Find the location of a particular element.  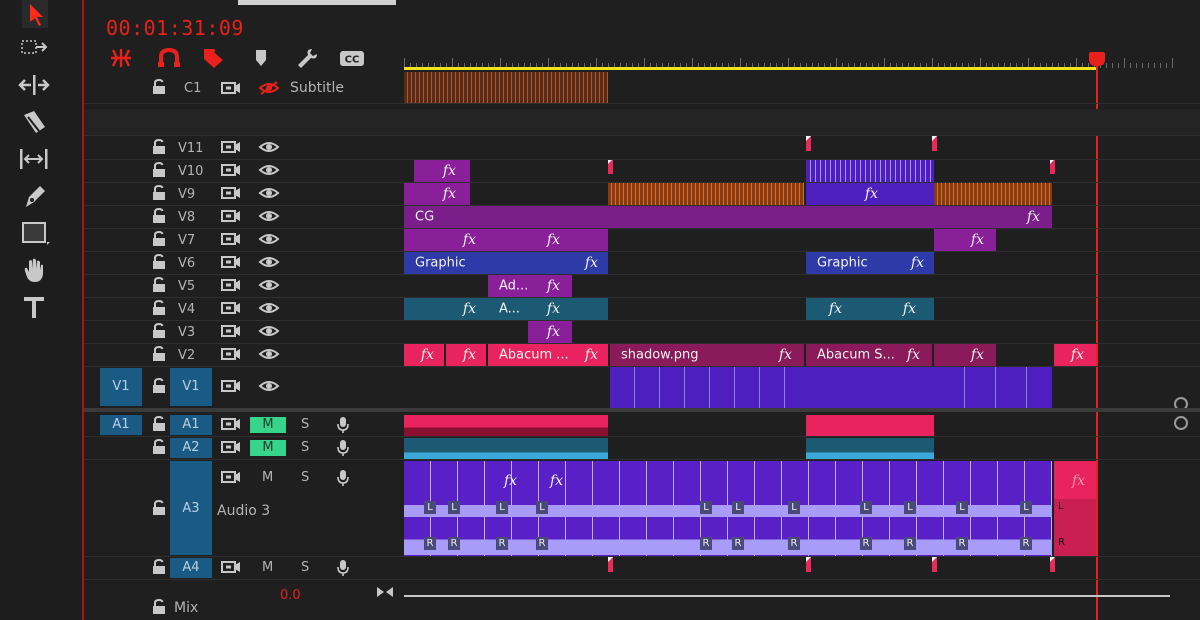

clip-v10: fx is located at coordinates (442, 171).